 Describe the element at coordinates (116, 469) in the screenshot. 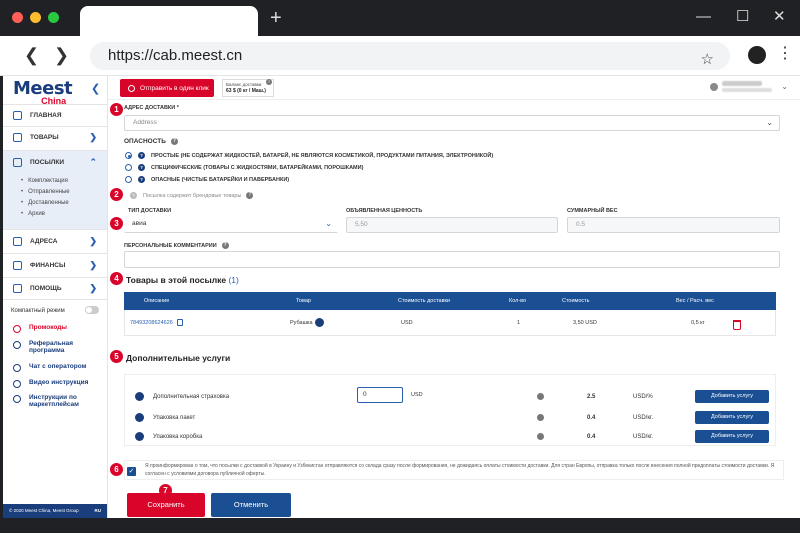

I see `step-badge-6: 6` at that location.